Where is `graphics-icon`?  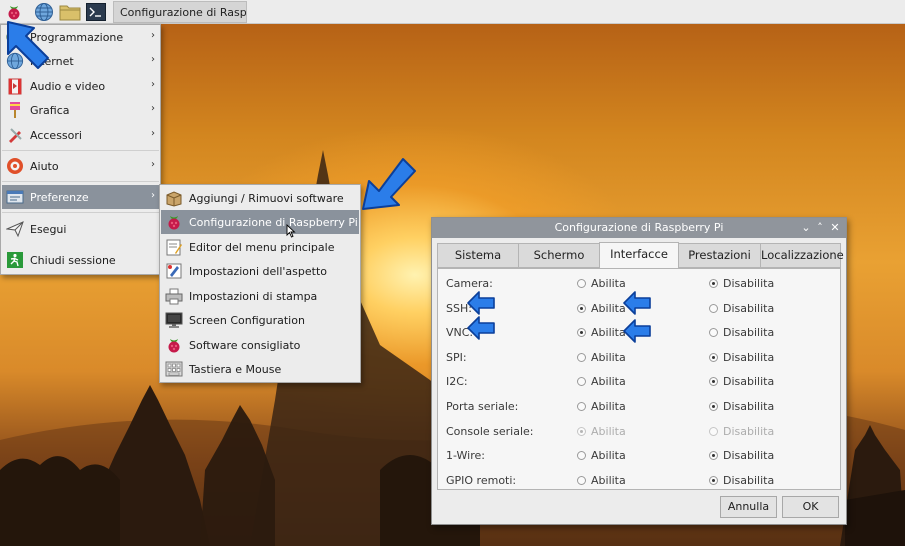
graphics-icon is located at coordinates (15, 110).